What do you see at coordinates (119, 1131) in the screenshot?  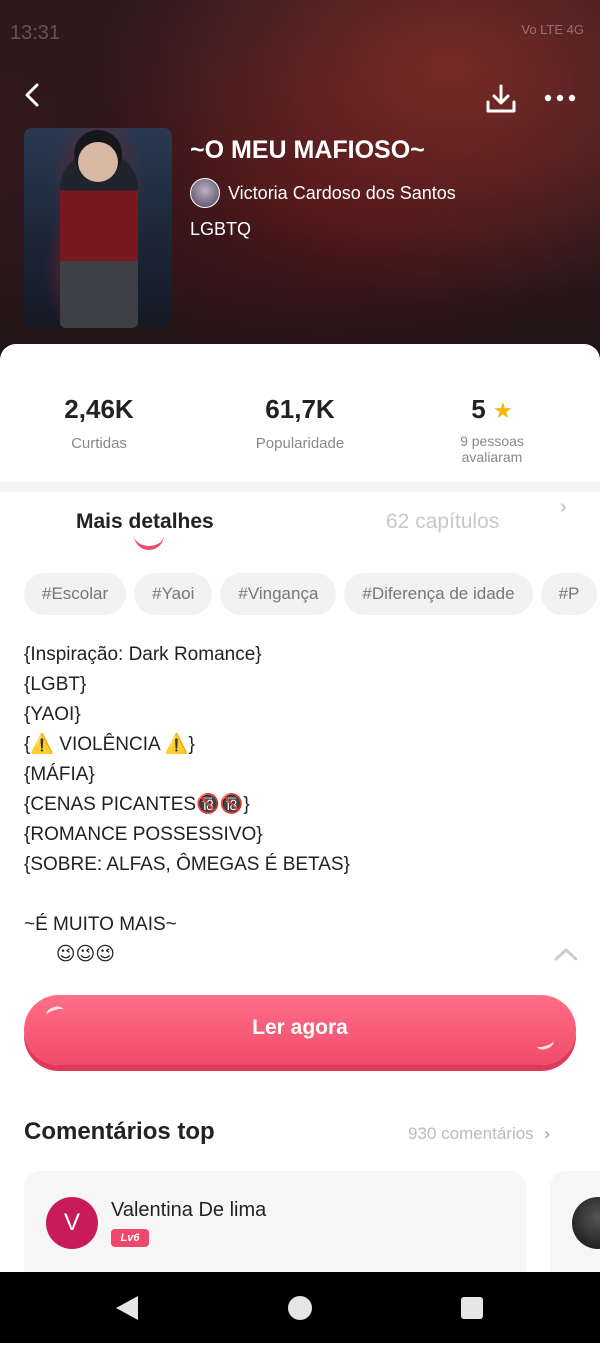 I see `comments-title: Comentários top` at bounding box center [119, 1131].